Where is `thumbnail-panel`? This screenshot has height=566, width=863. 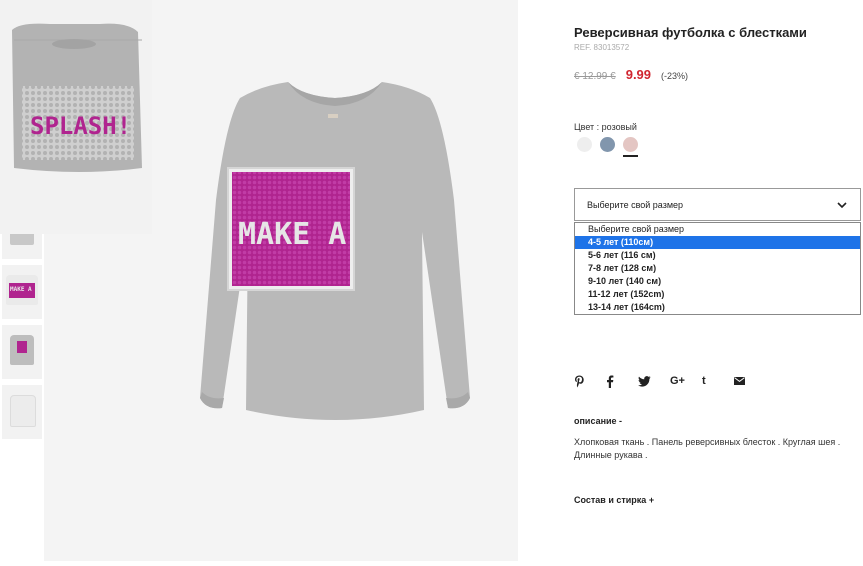 thumbnail-panel is located at coordinates (22, 347).